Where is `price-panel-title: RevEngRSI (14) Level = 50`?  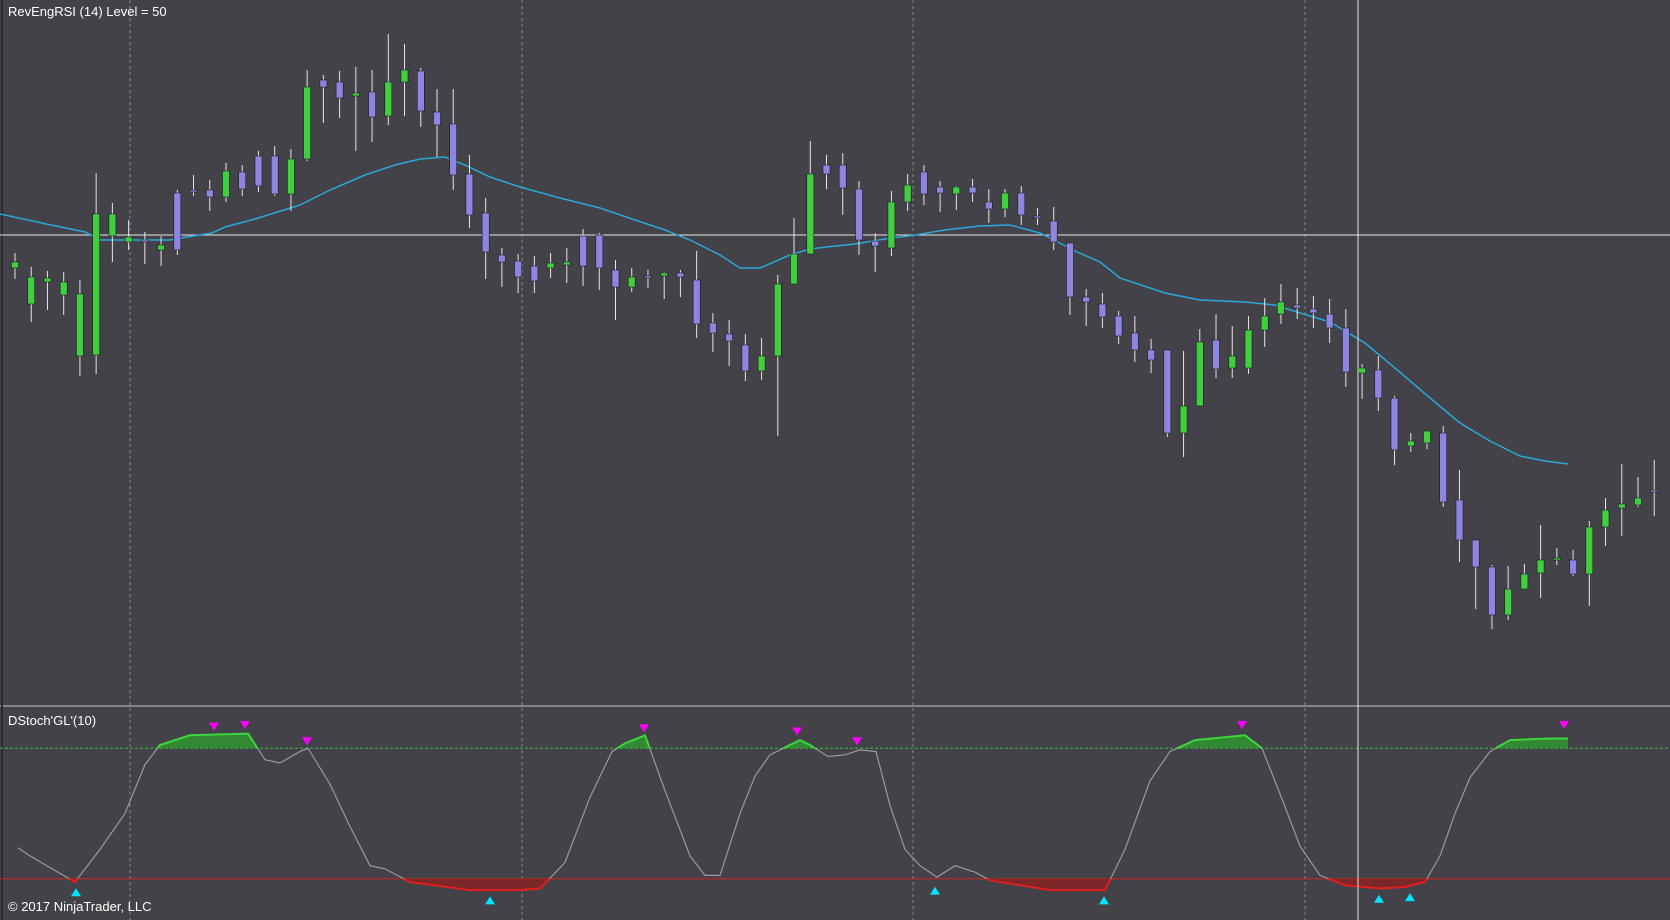 price-panel-title: RevEngRSI (14) Level = 50 is located at coordinates (87, 11).